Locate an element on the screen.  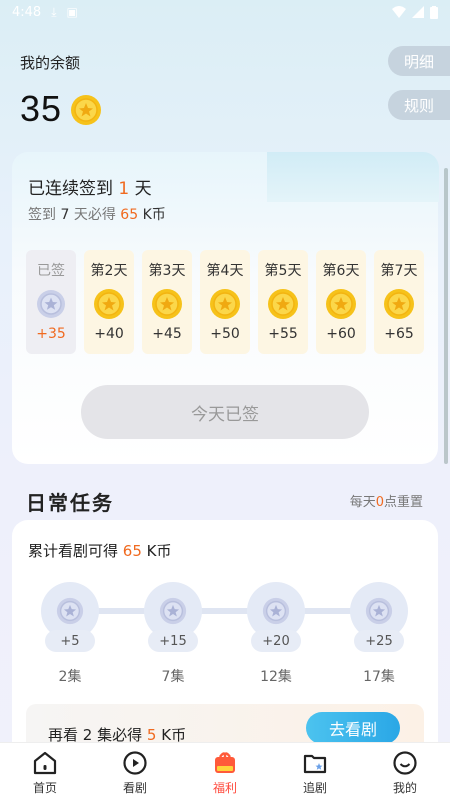
day-reward: +65 is located at coordinates (399, 334).